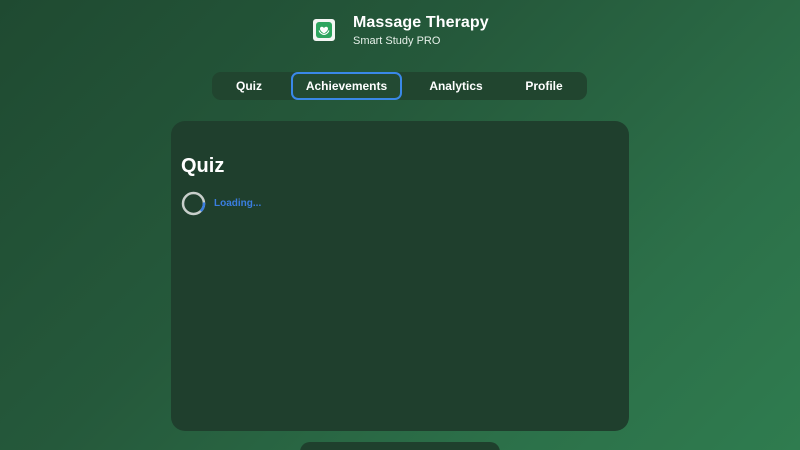 The image size is (800, 450). Describe the element at coordinates (203, 166) in the screenshot. I see `page-title: Quiz` at that location.